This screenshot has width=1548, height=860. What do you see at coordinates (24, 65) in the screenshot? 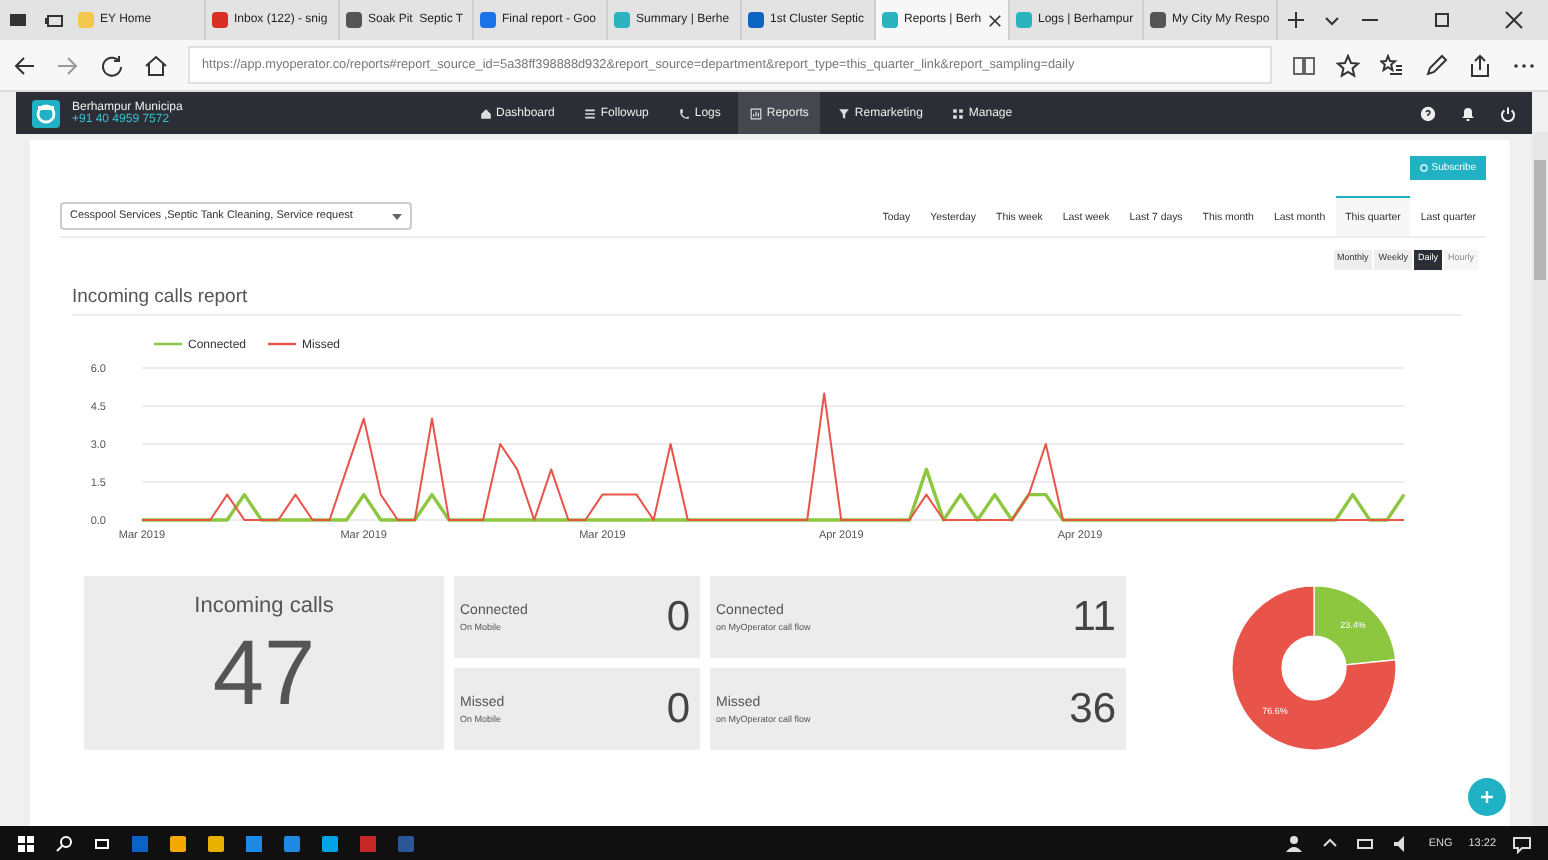
I see `back-icon` at bounding box center [24, 65].